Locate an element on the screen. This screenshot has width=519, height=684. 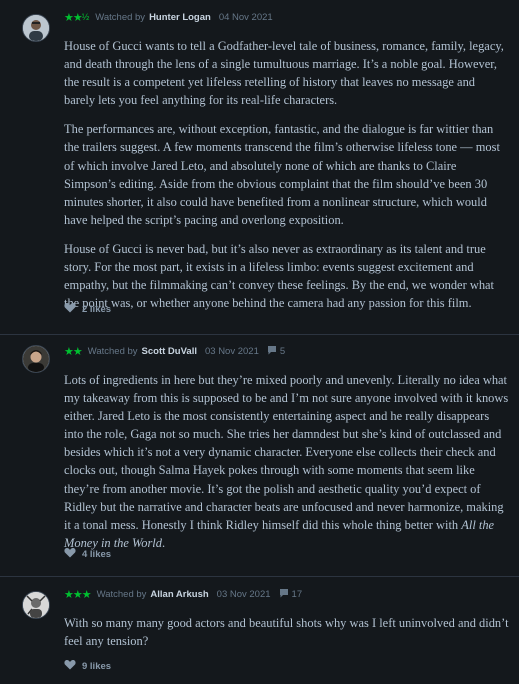
review-meta: ★★½ Watched by Hunter Logan 04 Nov 2021 is located at coordinates (168, 17).